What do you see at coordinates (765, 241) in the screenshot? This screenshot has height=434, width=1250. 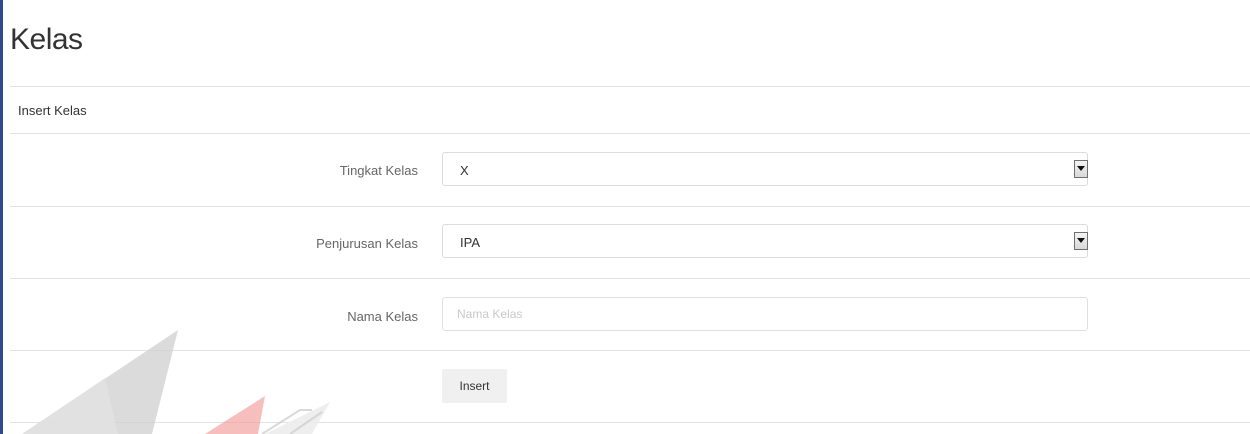 I see `penjurusan-kelas-select: IPA` at bounding box center [765, 241].